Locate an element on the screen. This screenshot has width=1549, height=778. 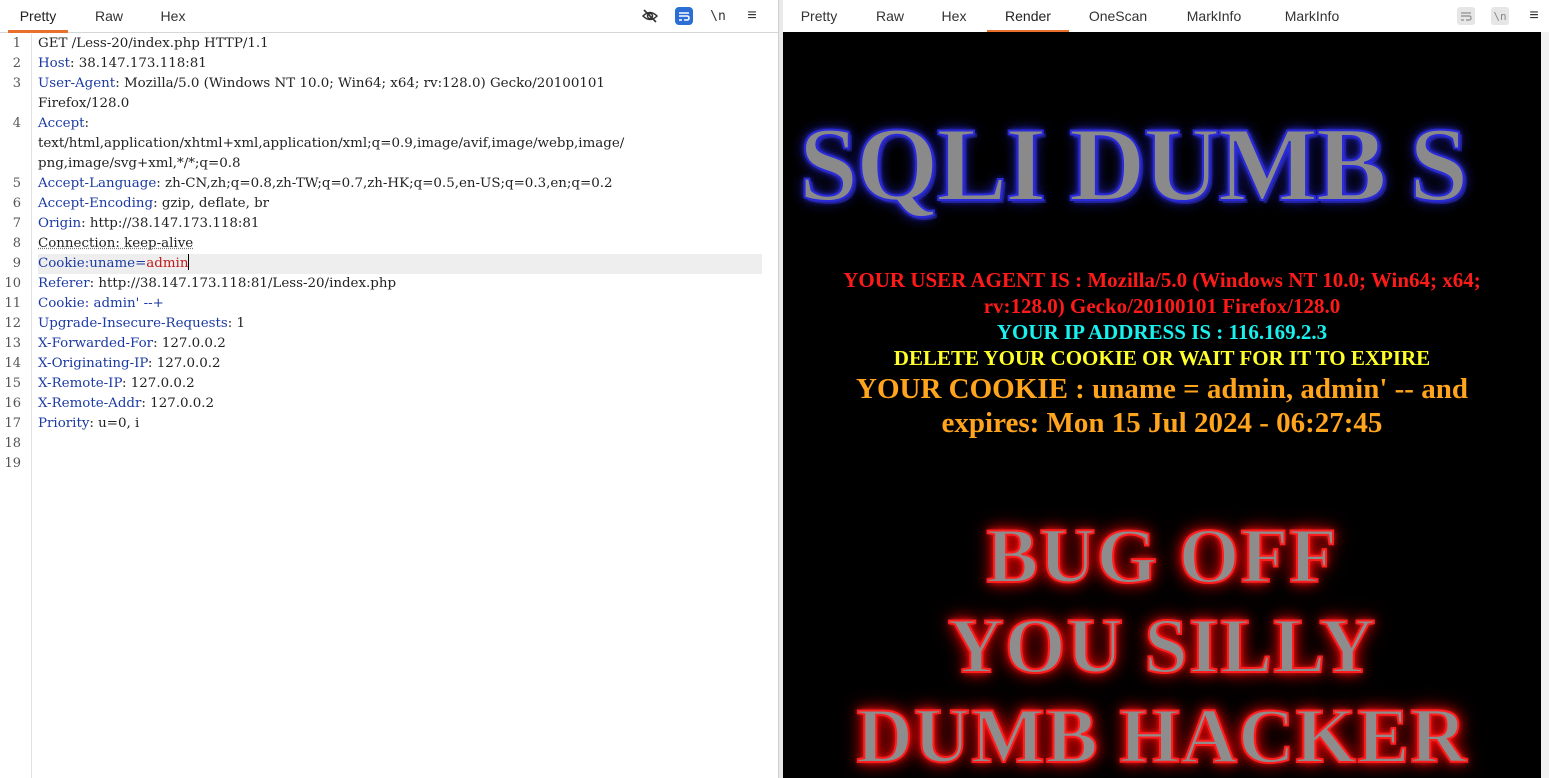
header-value: : 38.147.173.118:81 is located at coordinates (138, 63).